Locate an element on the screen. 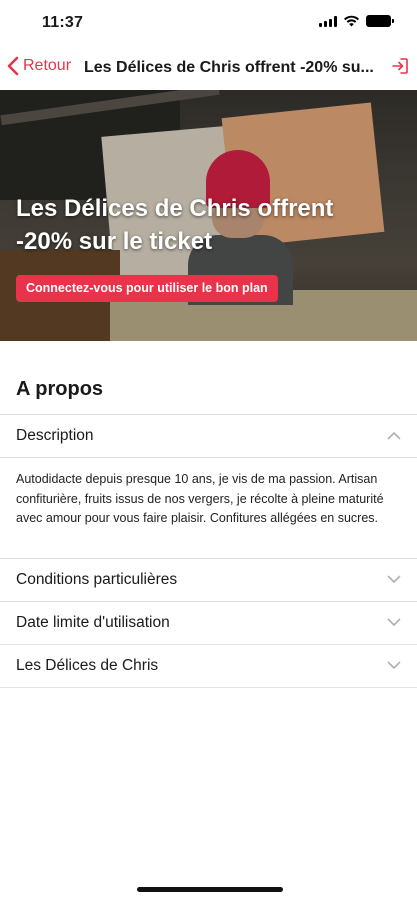 This screenshot has height=900, width=417. accordion-label: Conditions particulières is located at coordinates (97, 579).